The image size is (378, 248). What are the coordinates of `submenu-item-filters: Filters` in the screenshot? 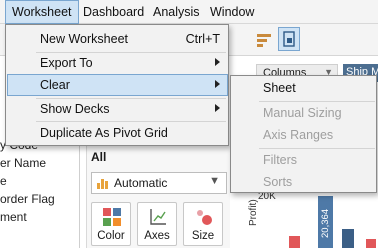 It's located at (280, 160).